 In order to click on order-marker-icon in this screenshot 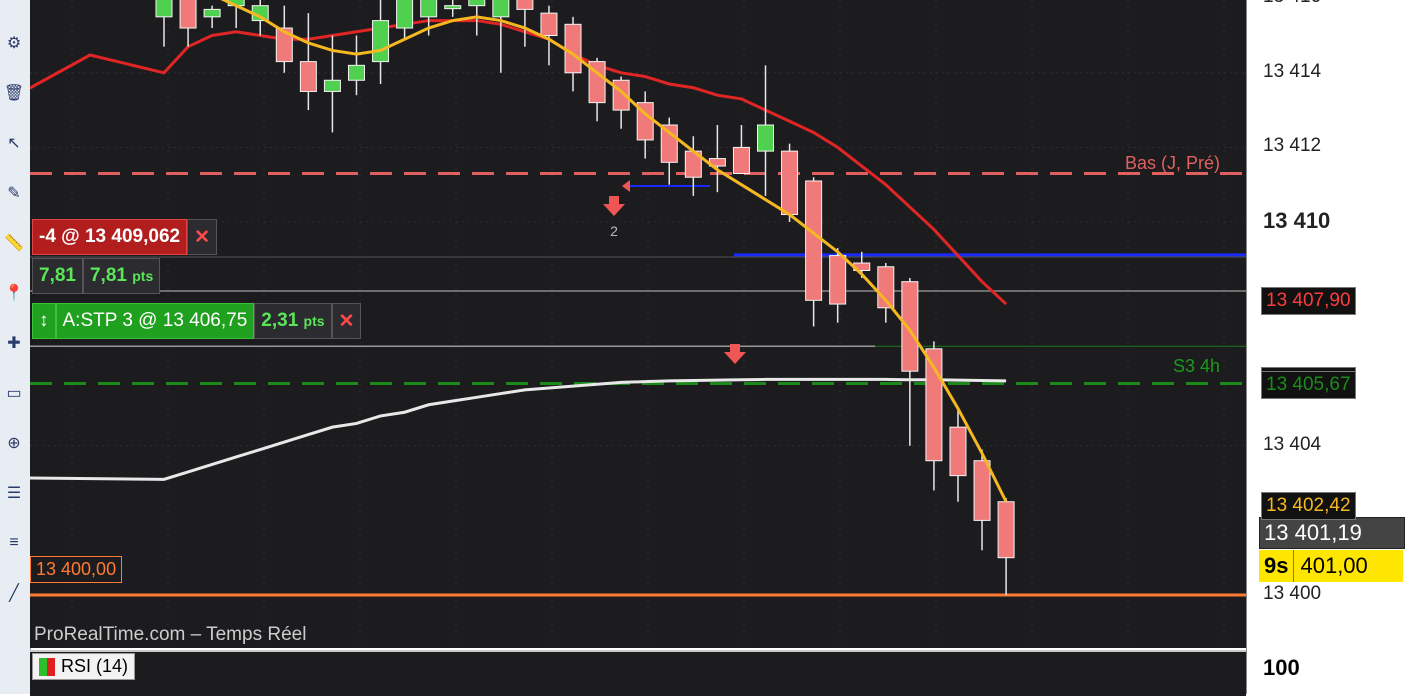, I will do `click(626, 186)`.